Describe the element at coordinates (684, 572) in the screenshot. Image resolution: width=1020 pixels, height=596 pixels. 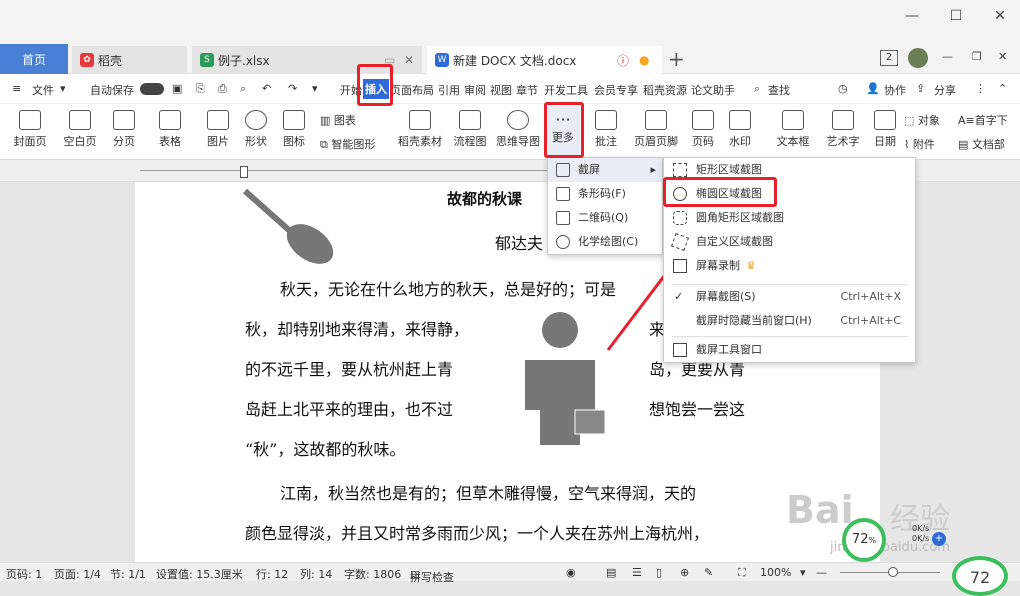
I see `web-view-icon: ⊕` at that location.